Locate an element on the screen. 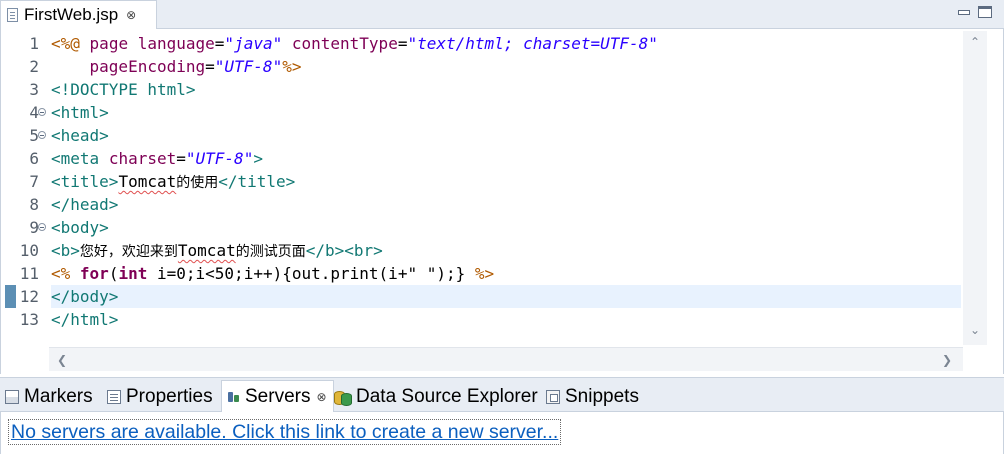 The width and height of the screenshot is (1004, 454). code-token: language is located at coordinates (176, 43).